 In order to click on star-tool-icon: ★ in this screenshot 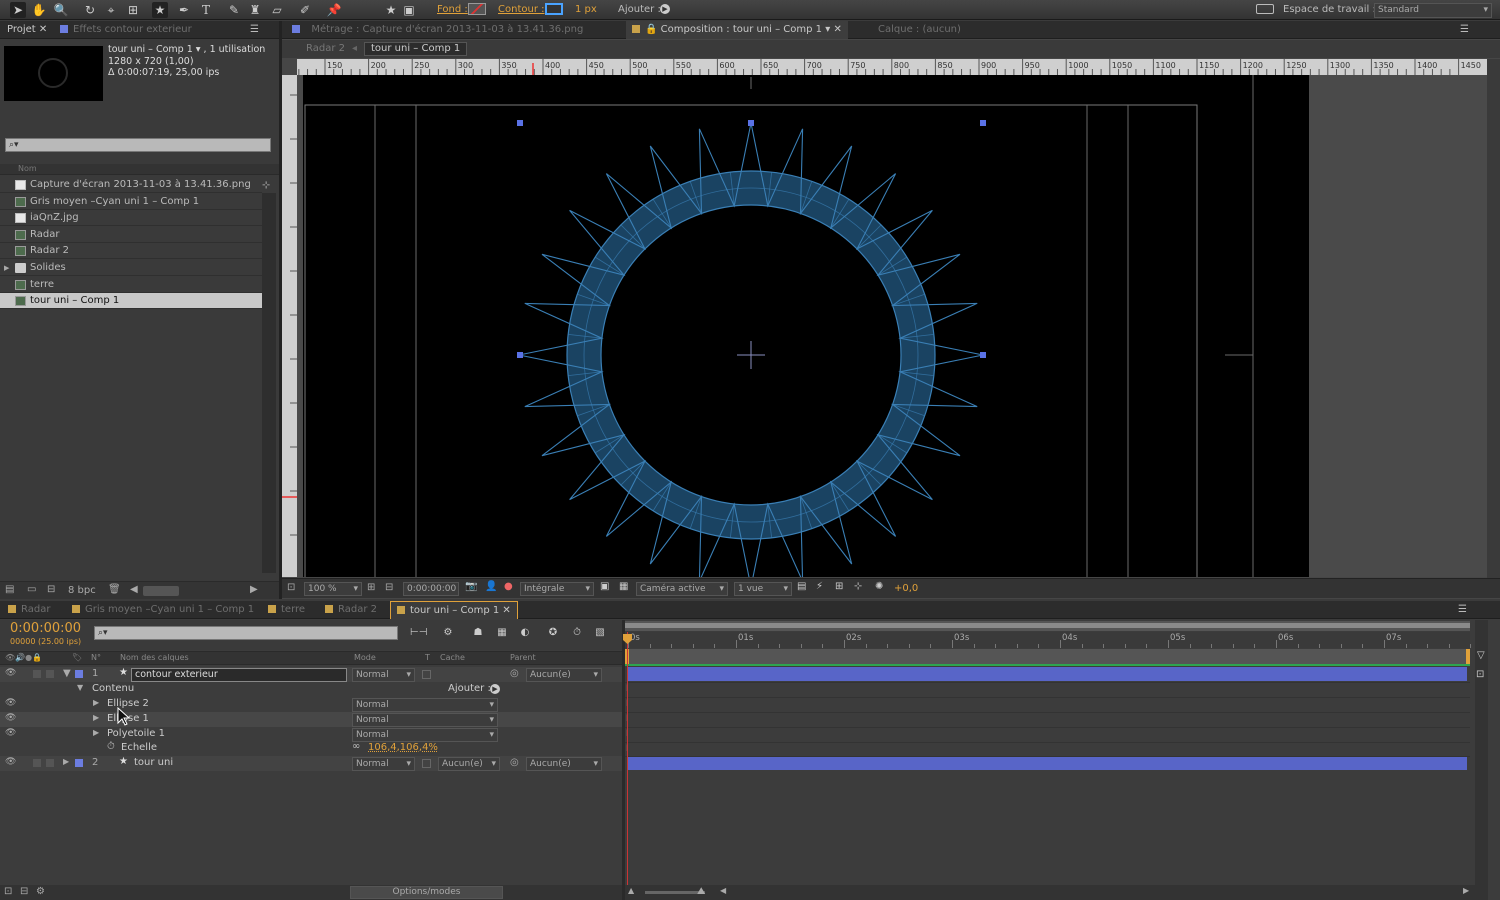, I will do `click(160, 10)`.